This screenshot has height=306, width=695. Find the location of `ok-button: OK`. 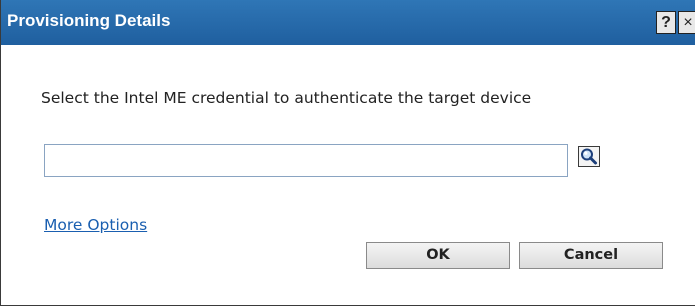

ok-button: OK is located at coordinates (438, 255).